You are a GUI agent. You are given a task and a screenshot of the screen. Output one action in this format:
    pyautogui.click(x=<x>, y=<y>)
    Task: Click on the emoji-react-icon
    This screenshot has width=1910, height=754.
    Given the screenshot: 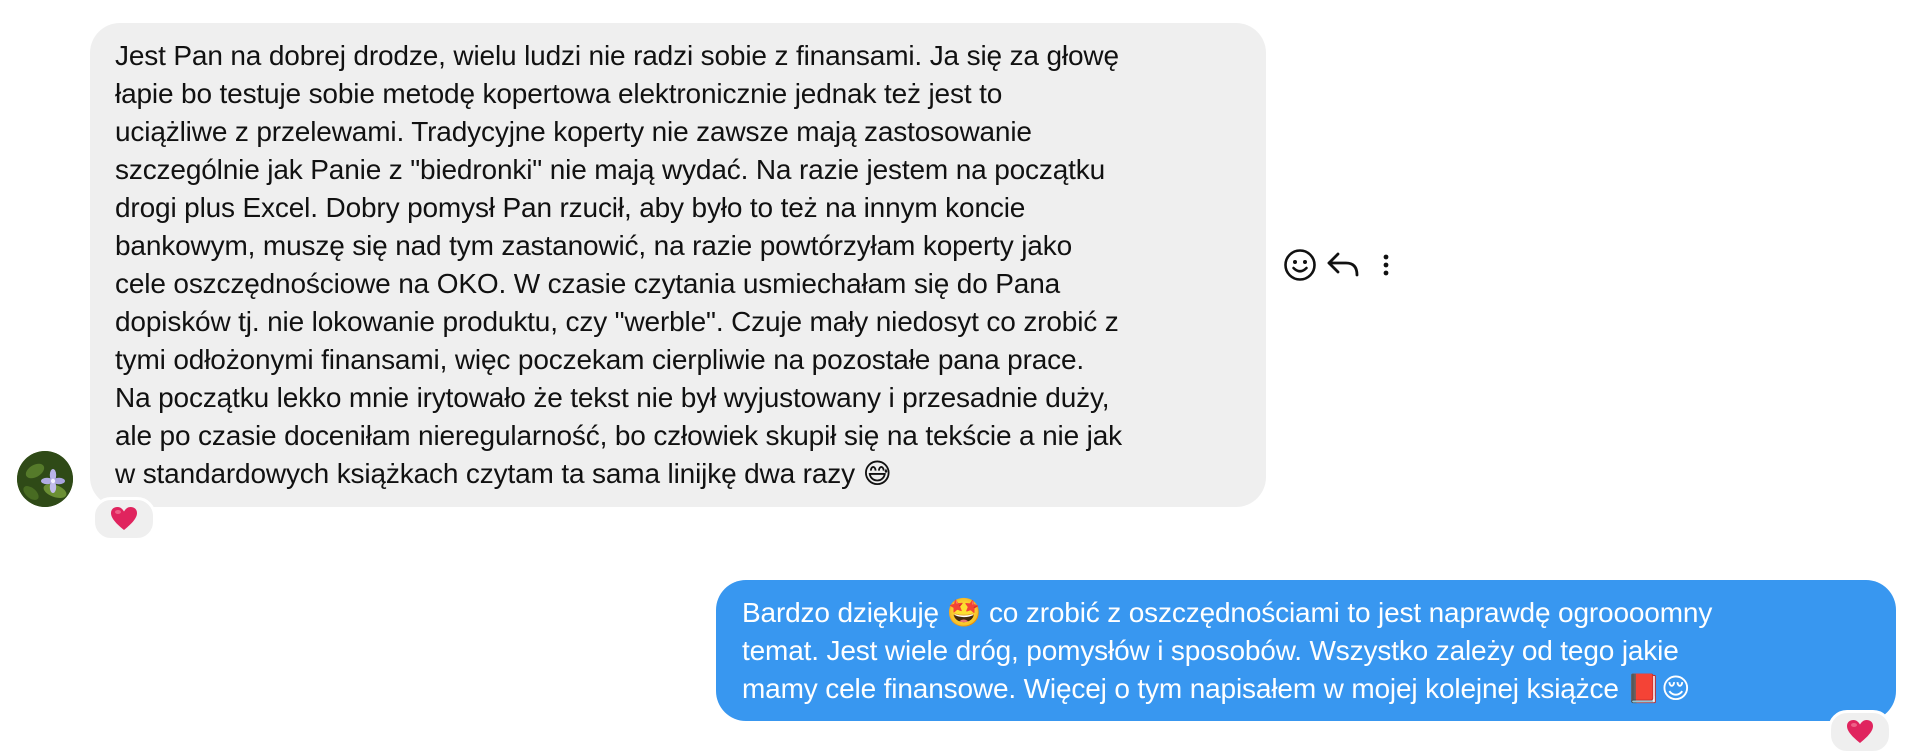 What is the action you would take?
    pyautogui.click(x=1299, y=265)
    